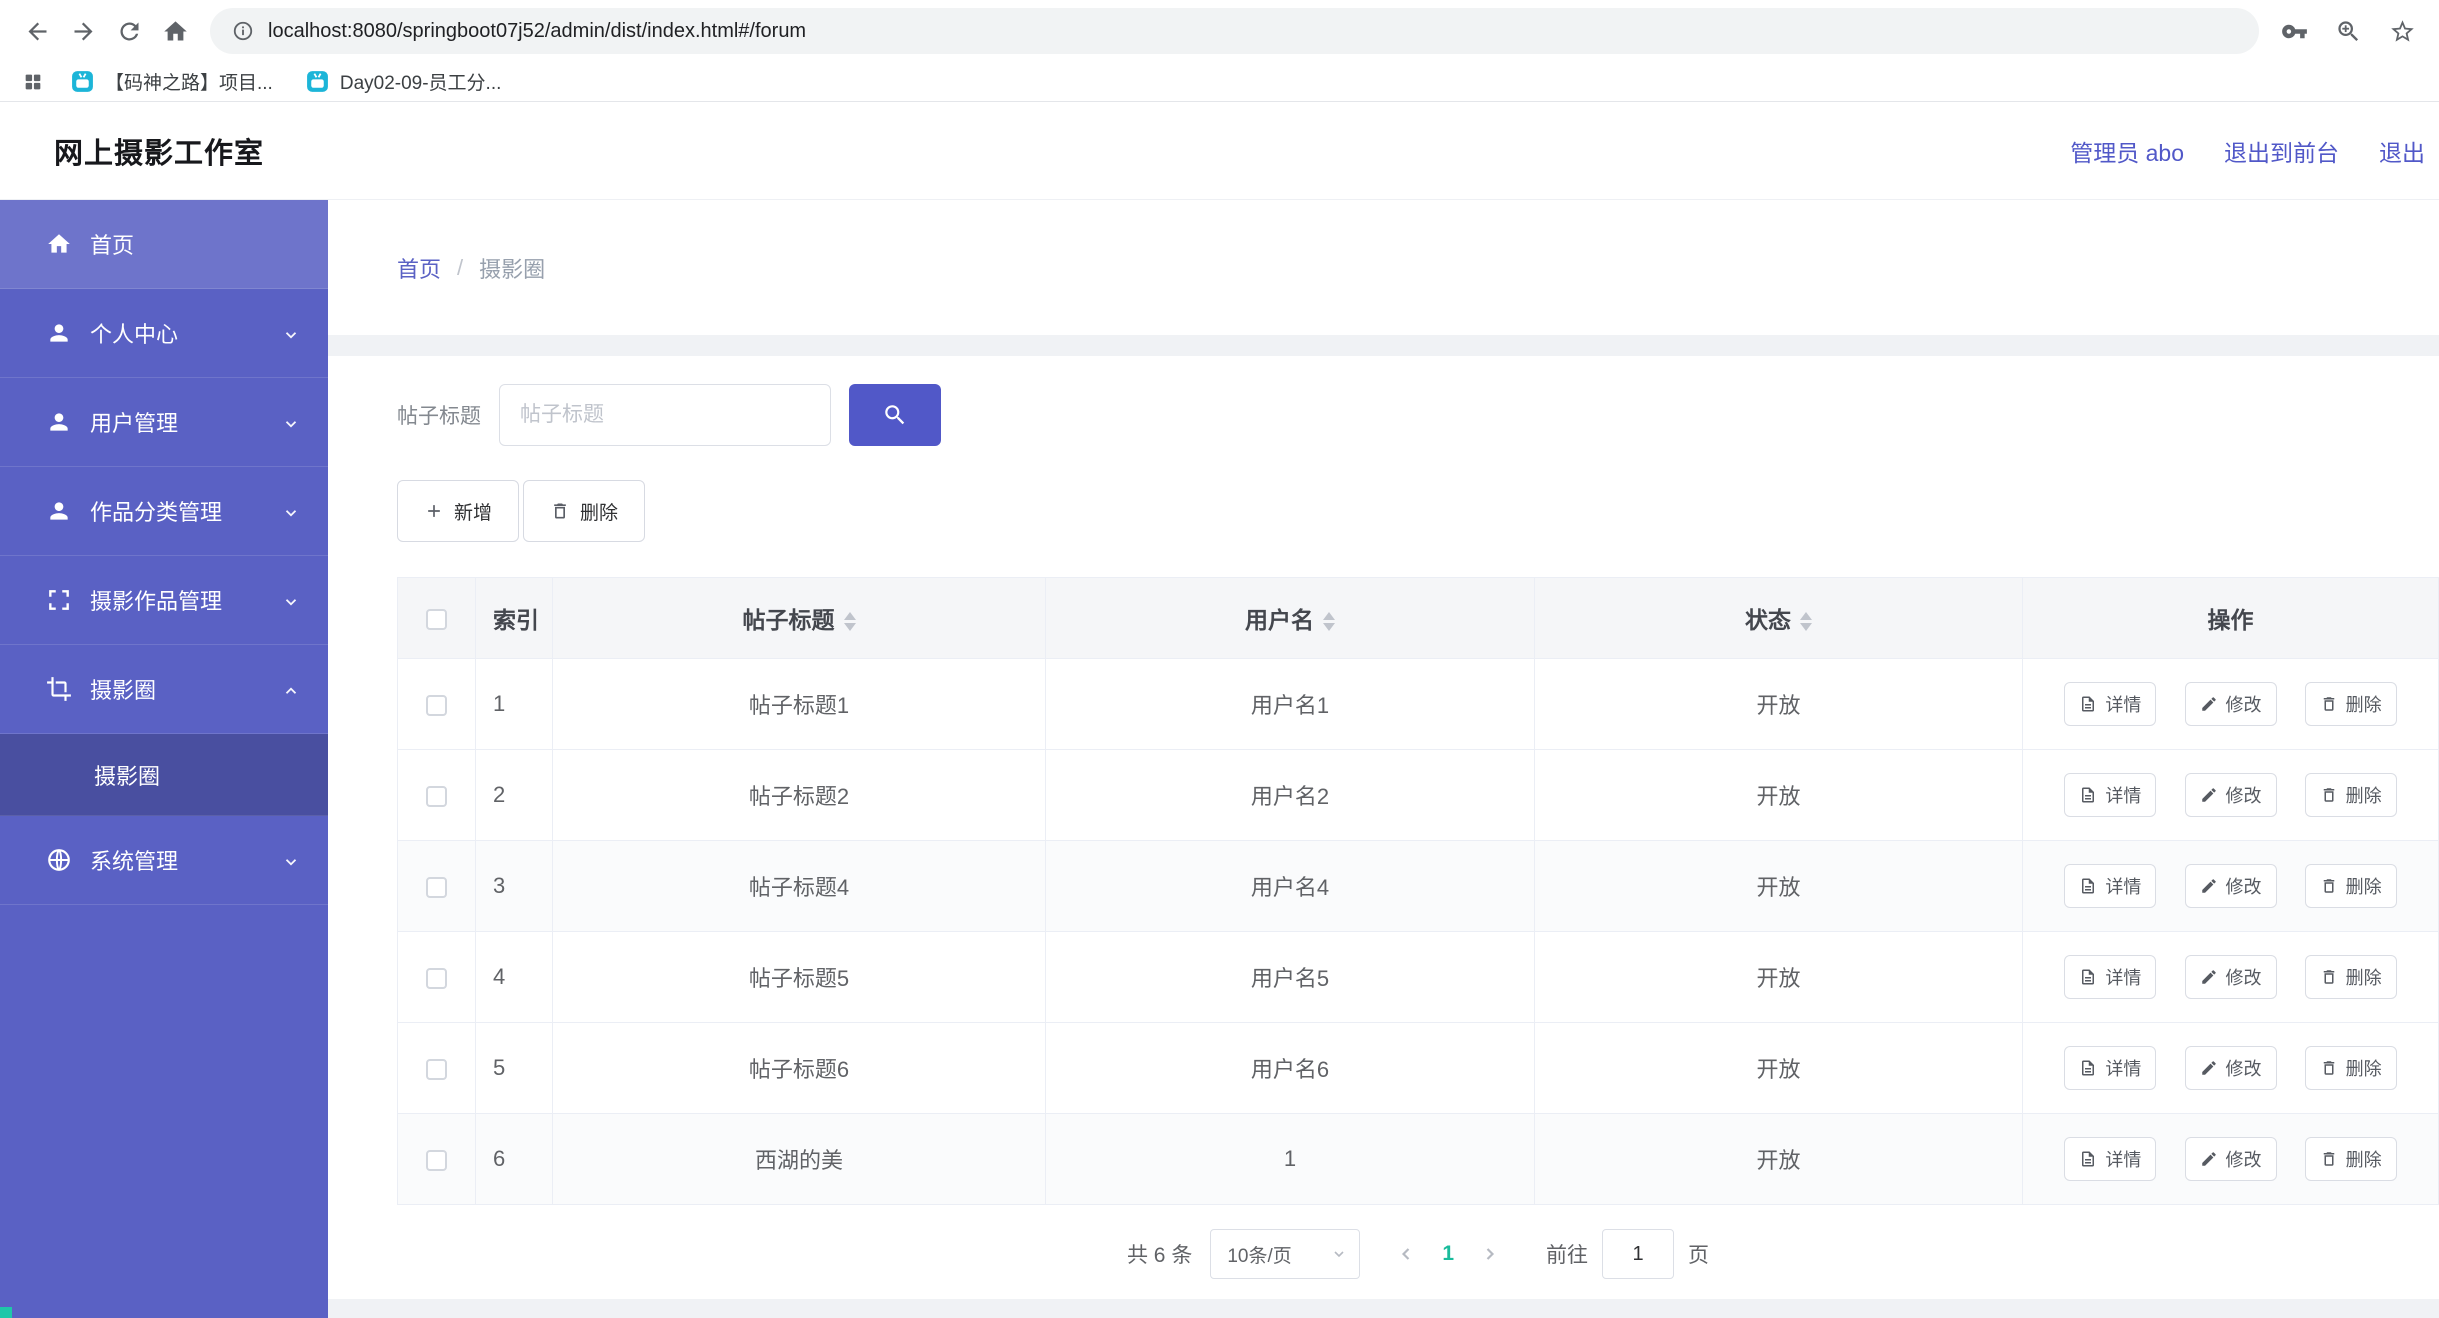  I want to click on breadcrumb: 首页 / 摄影圈, so click(1383, 267).